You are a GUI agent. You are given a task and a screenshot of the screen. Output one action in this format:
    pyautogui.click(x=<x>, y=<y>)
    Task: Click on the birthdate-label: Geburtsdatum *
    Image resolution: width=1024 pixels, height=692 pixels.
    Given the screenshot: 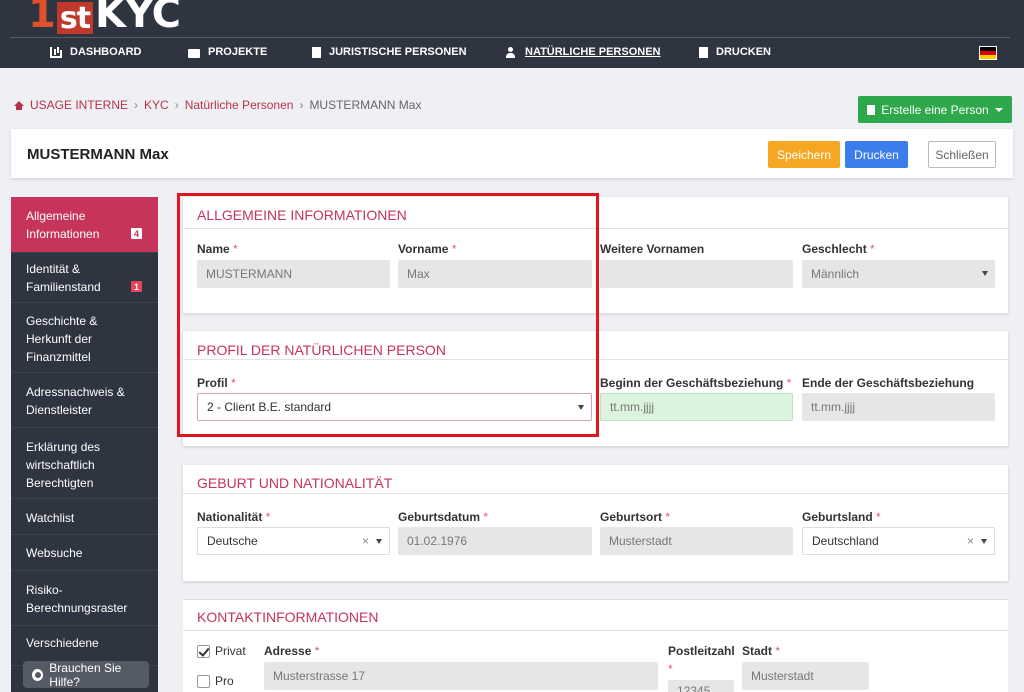 What is the action you would take?
    pyautogui.click(x=443, y=517)
    